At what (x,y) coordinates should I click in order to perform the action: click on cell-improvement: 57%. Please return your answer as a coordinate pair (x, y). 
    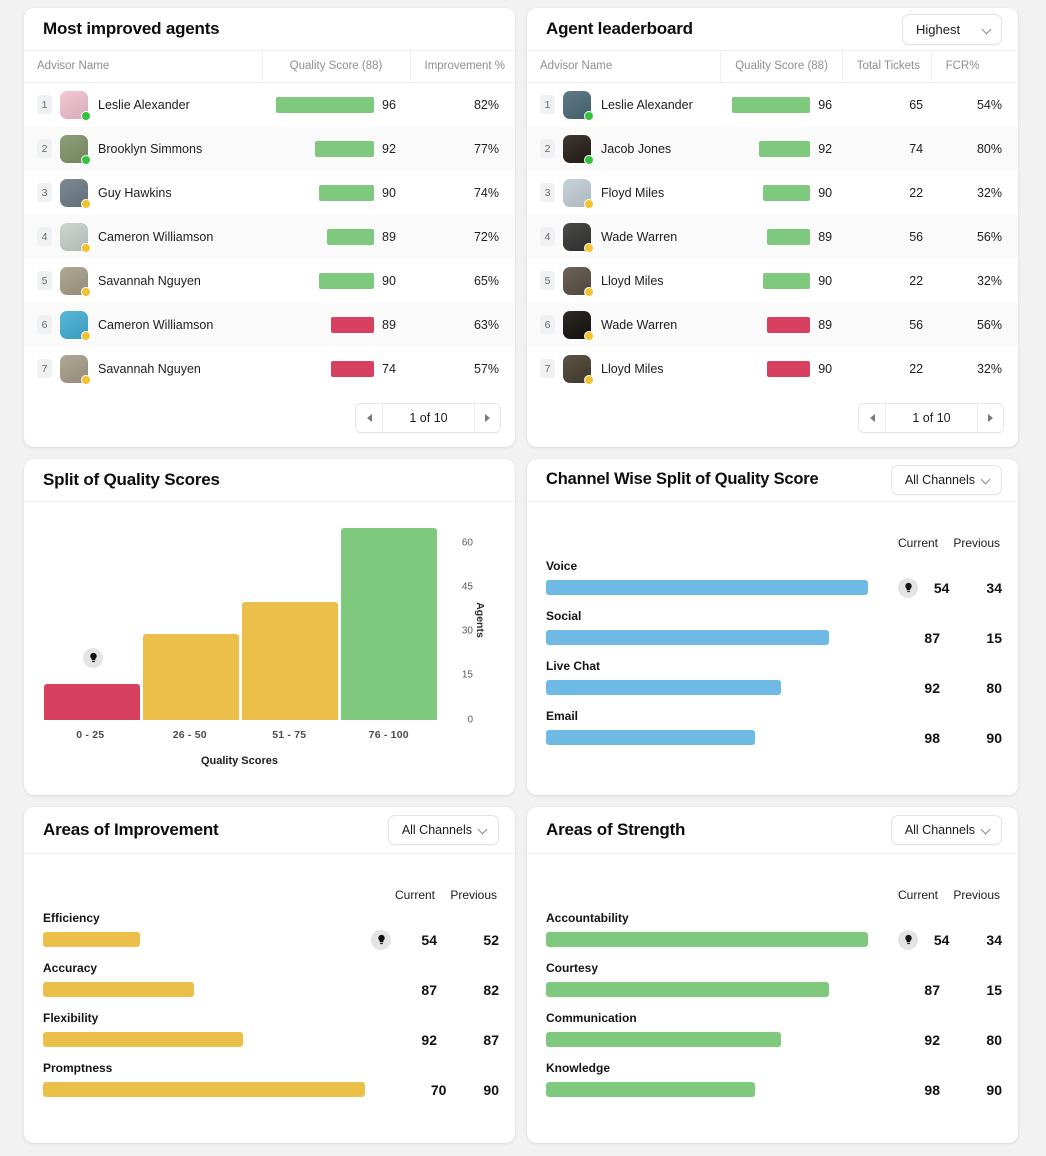
    Looking at the image, I should click on (486, 368).